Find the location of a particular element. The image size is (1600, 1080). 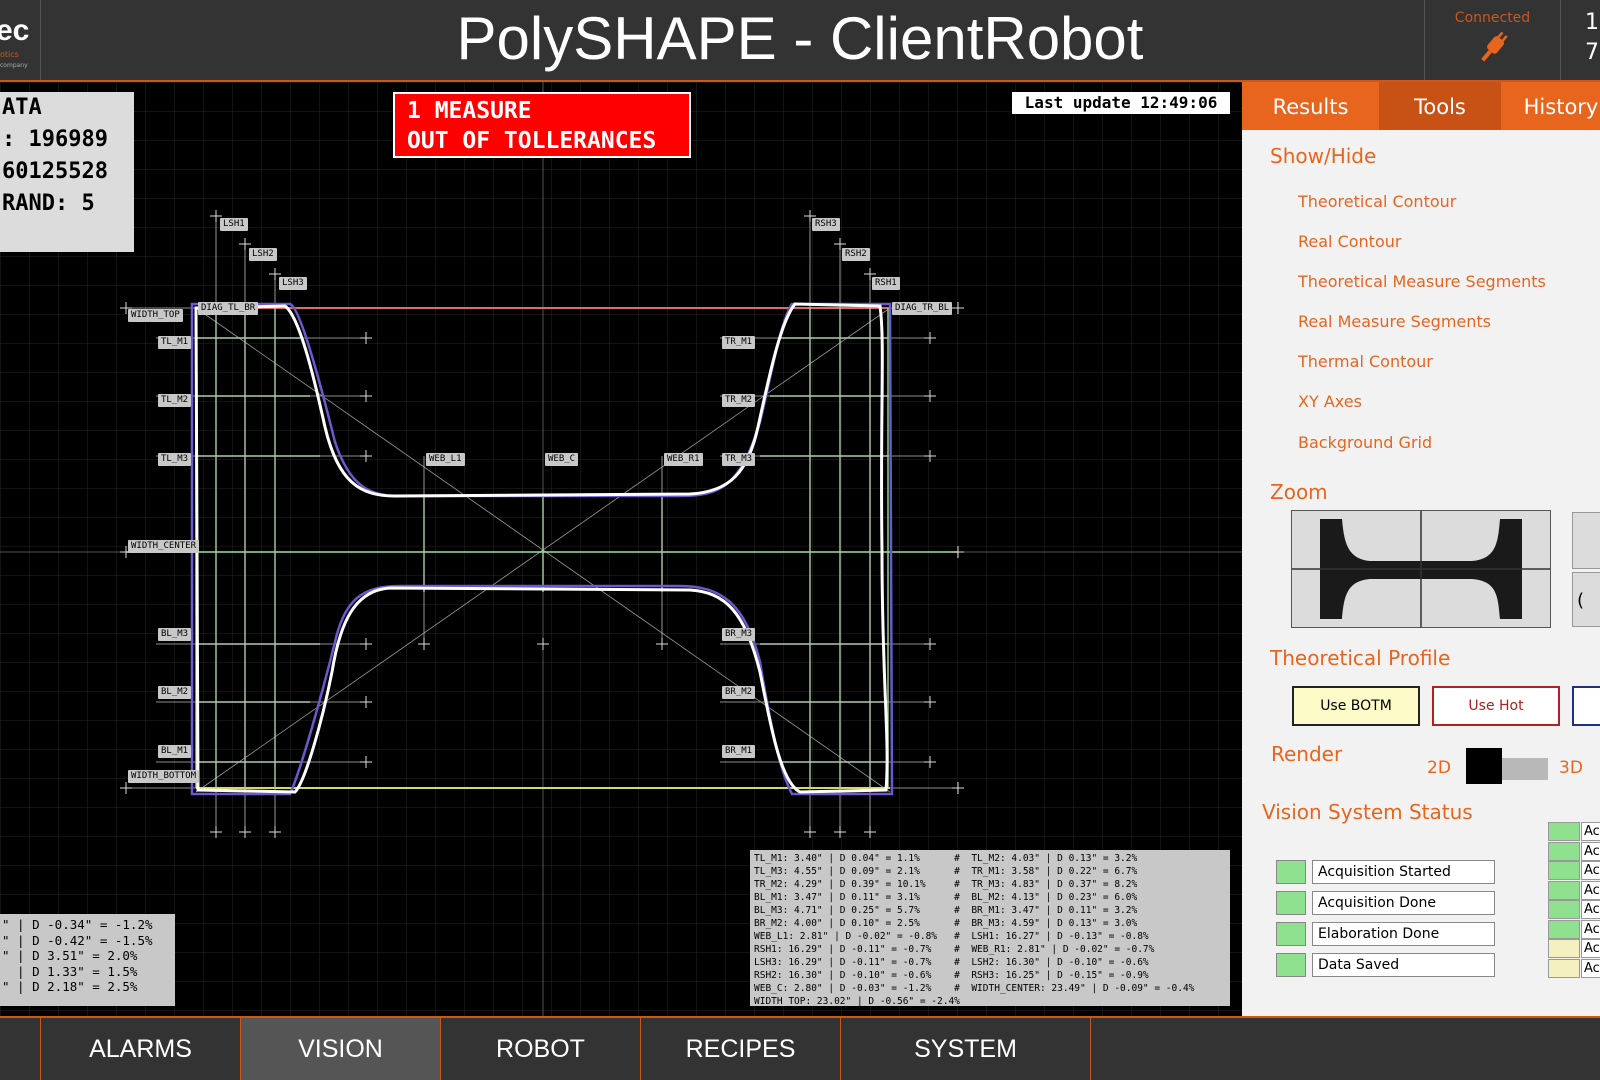

zoom-title: Zoom is located at coordinates (1299, 492).